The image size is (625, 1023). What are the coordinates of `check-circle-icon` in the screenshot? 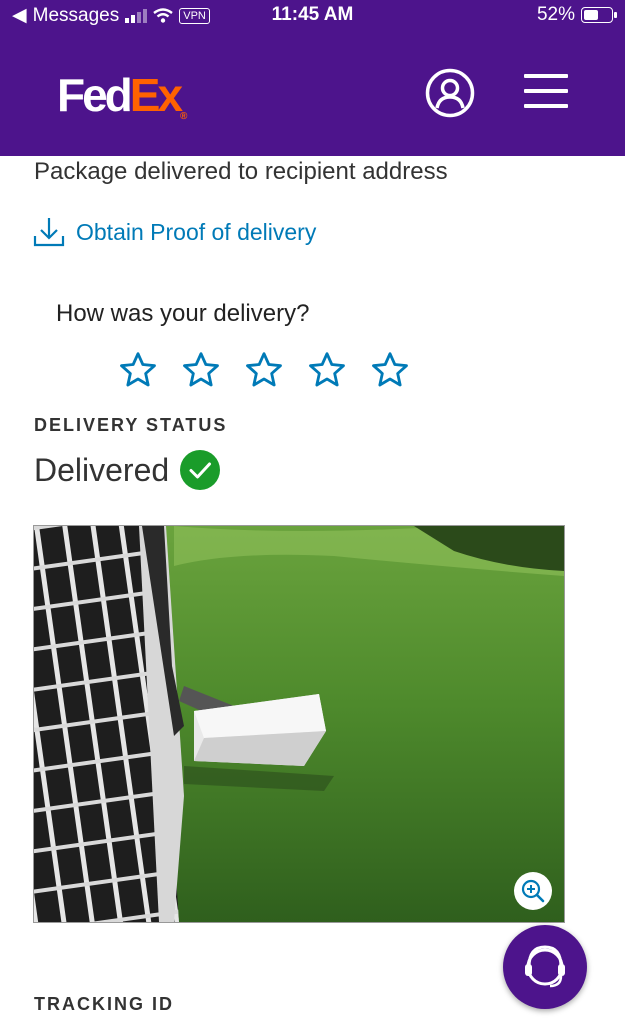 It's located at (200, 470).